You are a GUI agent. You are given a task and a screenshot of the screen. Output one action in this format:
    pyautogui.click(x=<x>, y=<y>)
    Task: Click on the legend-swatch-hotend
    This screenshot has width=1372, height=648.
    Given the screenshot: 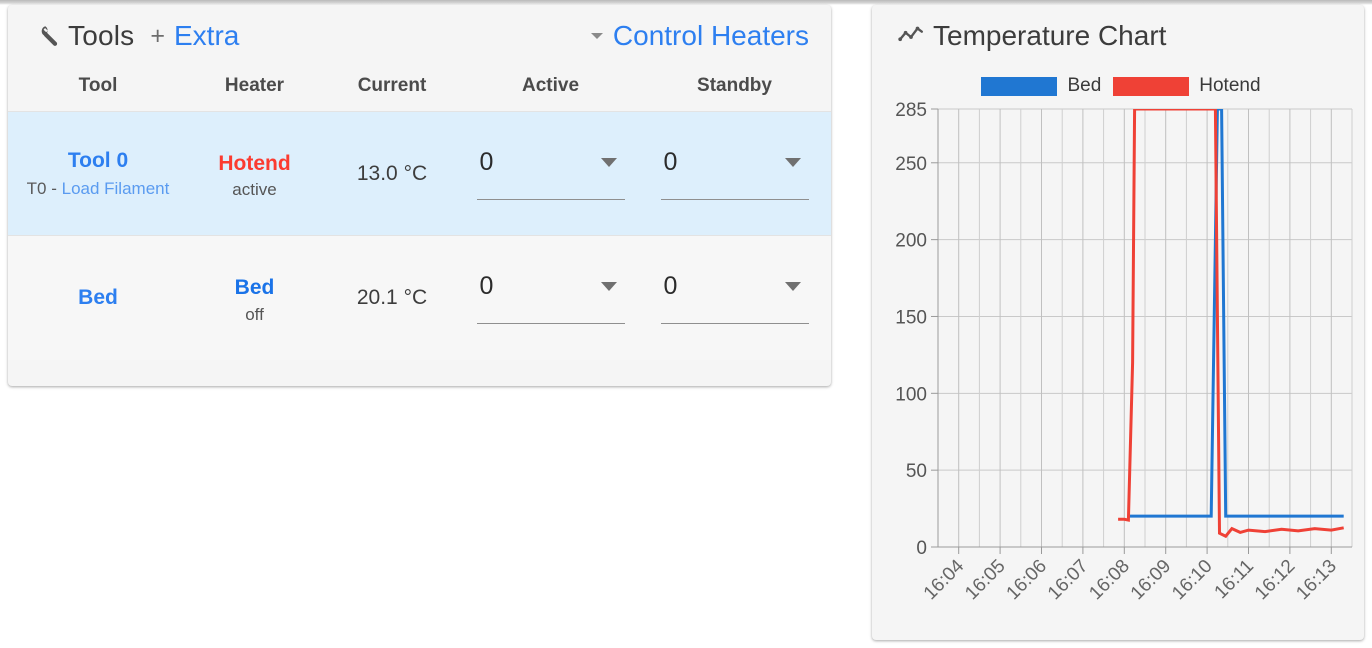 What is the action you would take?
    pyautogui.click(x=1151, y=86)
    